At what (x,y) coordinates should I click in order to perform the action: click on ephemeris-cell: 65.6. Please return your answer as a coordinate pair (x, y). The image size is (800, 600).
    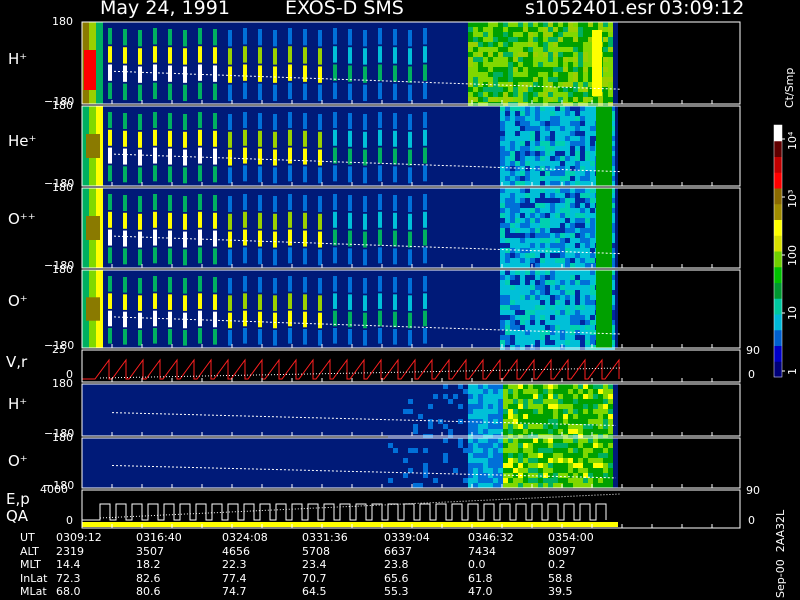
    Looking at the image, I should click on (396, 578).